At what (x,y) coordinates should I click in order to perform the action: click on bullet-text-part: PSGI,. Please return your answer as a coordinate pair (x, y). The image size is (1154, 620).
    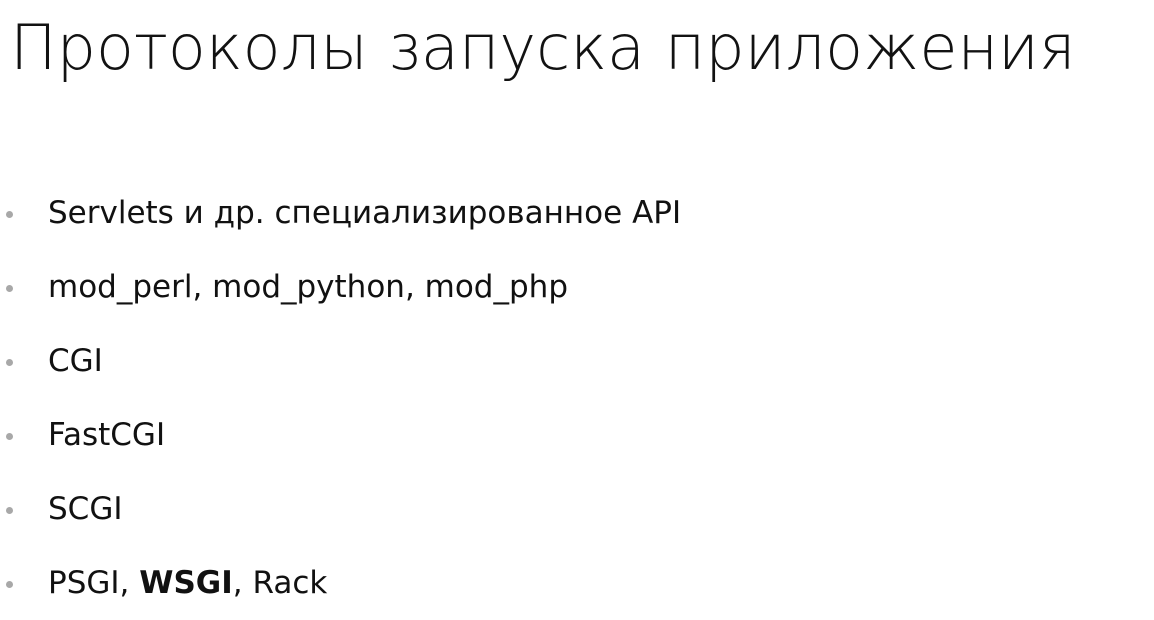
    Looking at the image, I should click on (94, 583).